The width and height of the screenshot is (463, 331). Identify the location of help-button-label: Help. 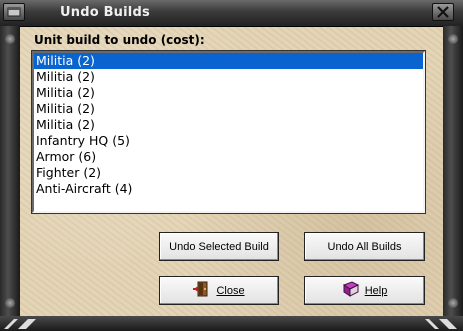
(376, 290).